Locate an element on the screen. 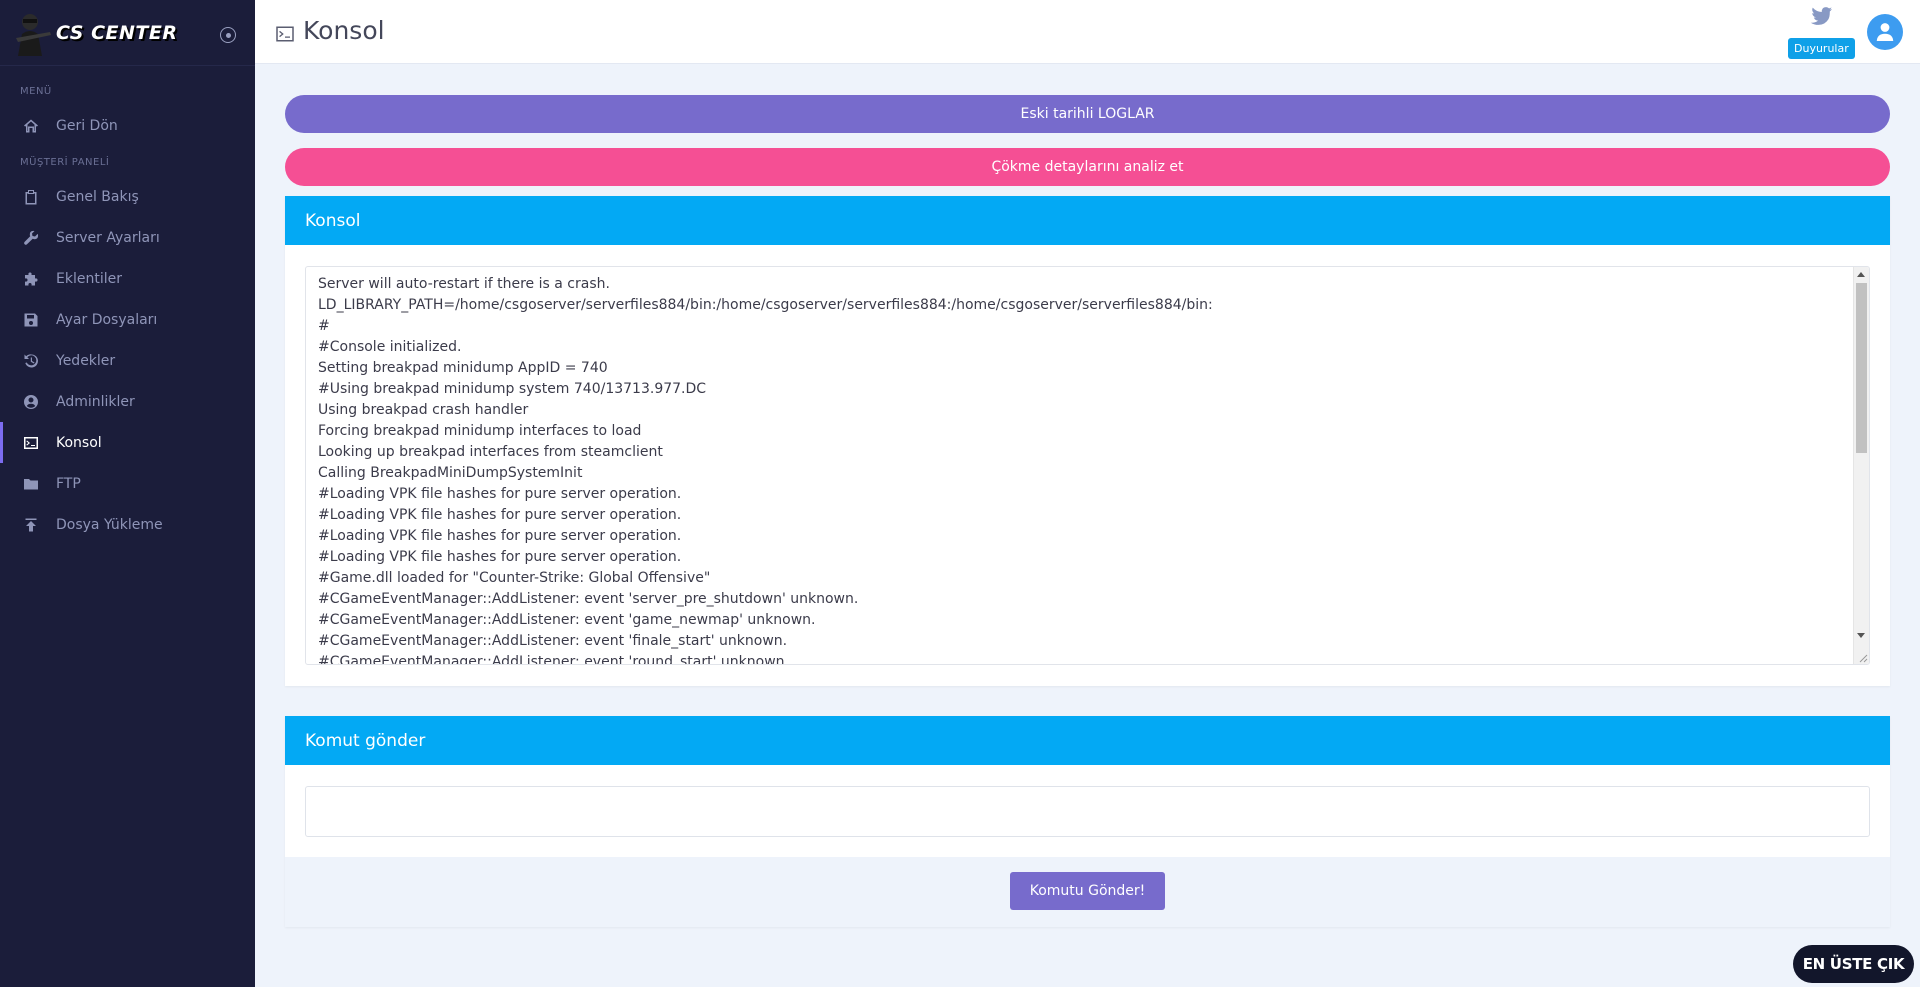 The width and height of the screenshot is (1920, 987). puzzle-icon is located at coordinates (31, 279).